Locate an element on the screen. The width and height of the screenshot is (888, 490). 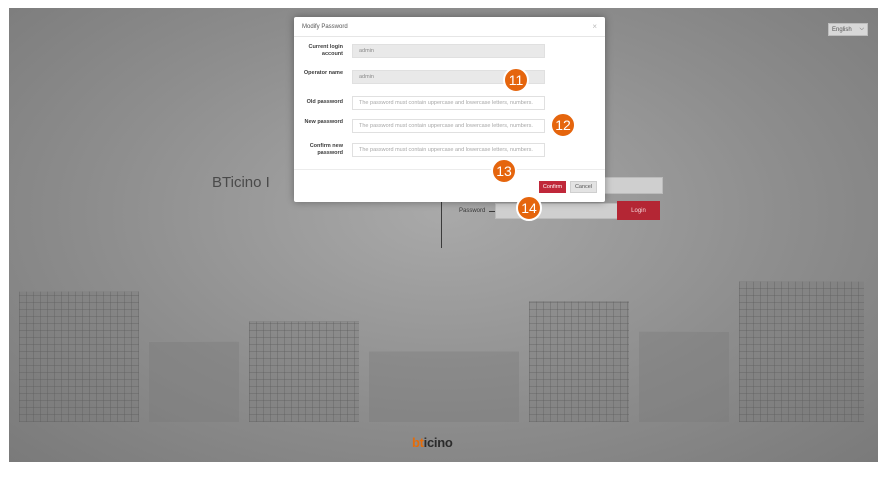
current-login-account-field: admin is located at coordinates (448, 51).